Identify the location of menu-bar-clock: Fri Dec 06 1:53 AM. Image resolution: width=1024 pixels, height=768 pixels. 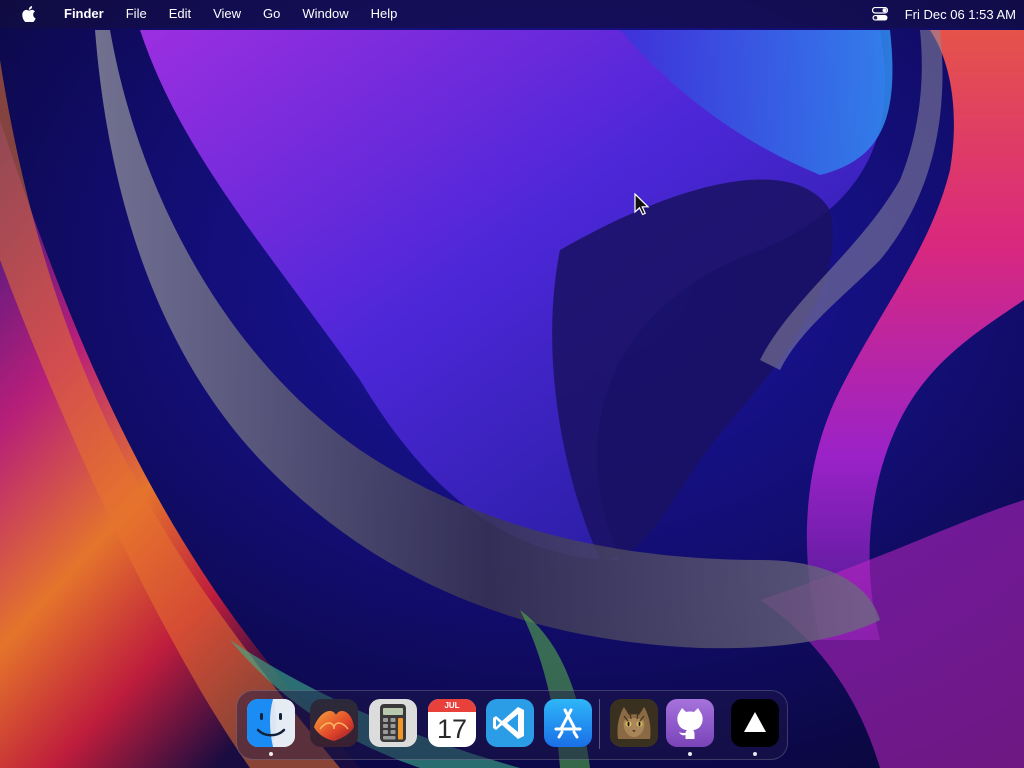
(960, 14).